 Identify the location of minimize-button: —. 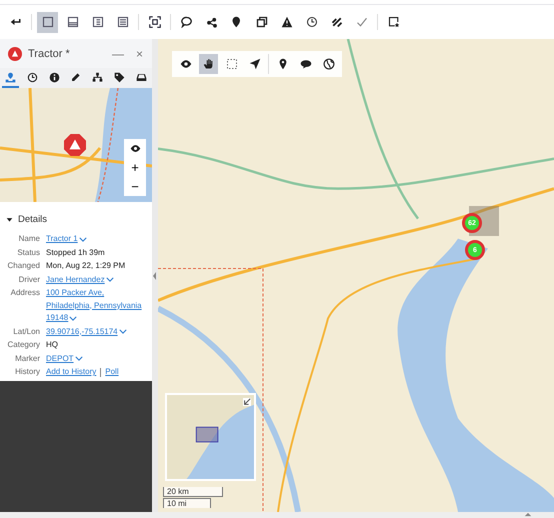
(117, 53).